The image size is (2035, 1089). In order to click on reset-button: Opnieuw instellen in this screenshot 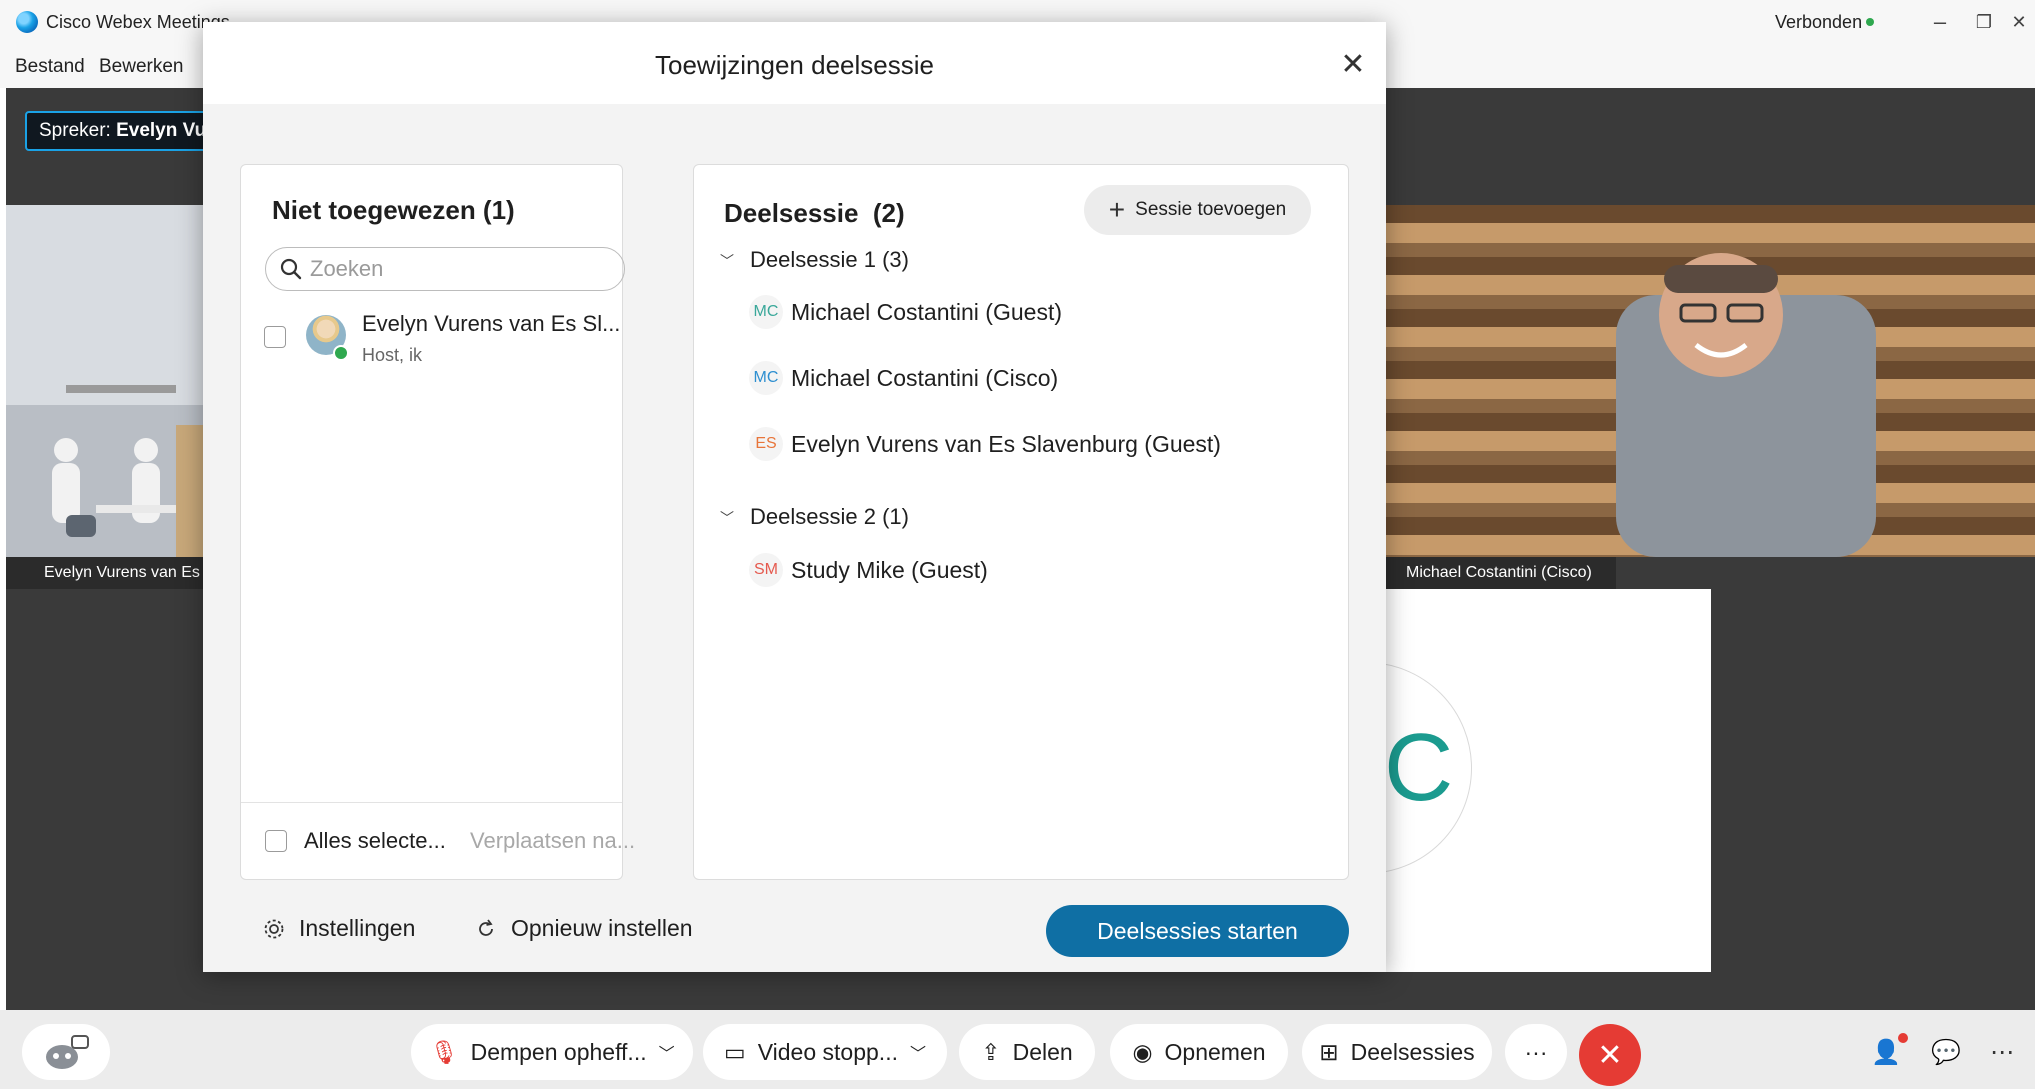, I will do `click(584, 928)`.